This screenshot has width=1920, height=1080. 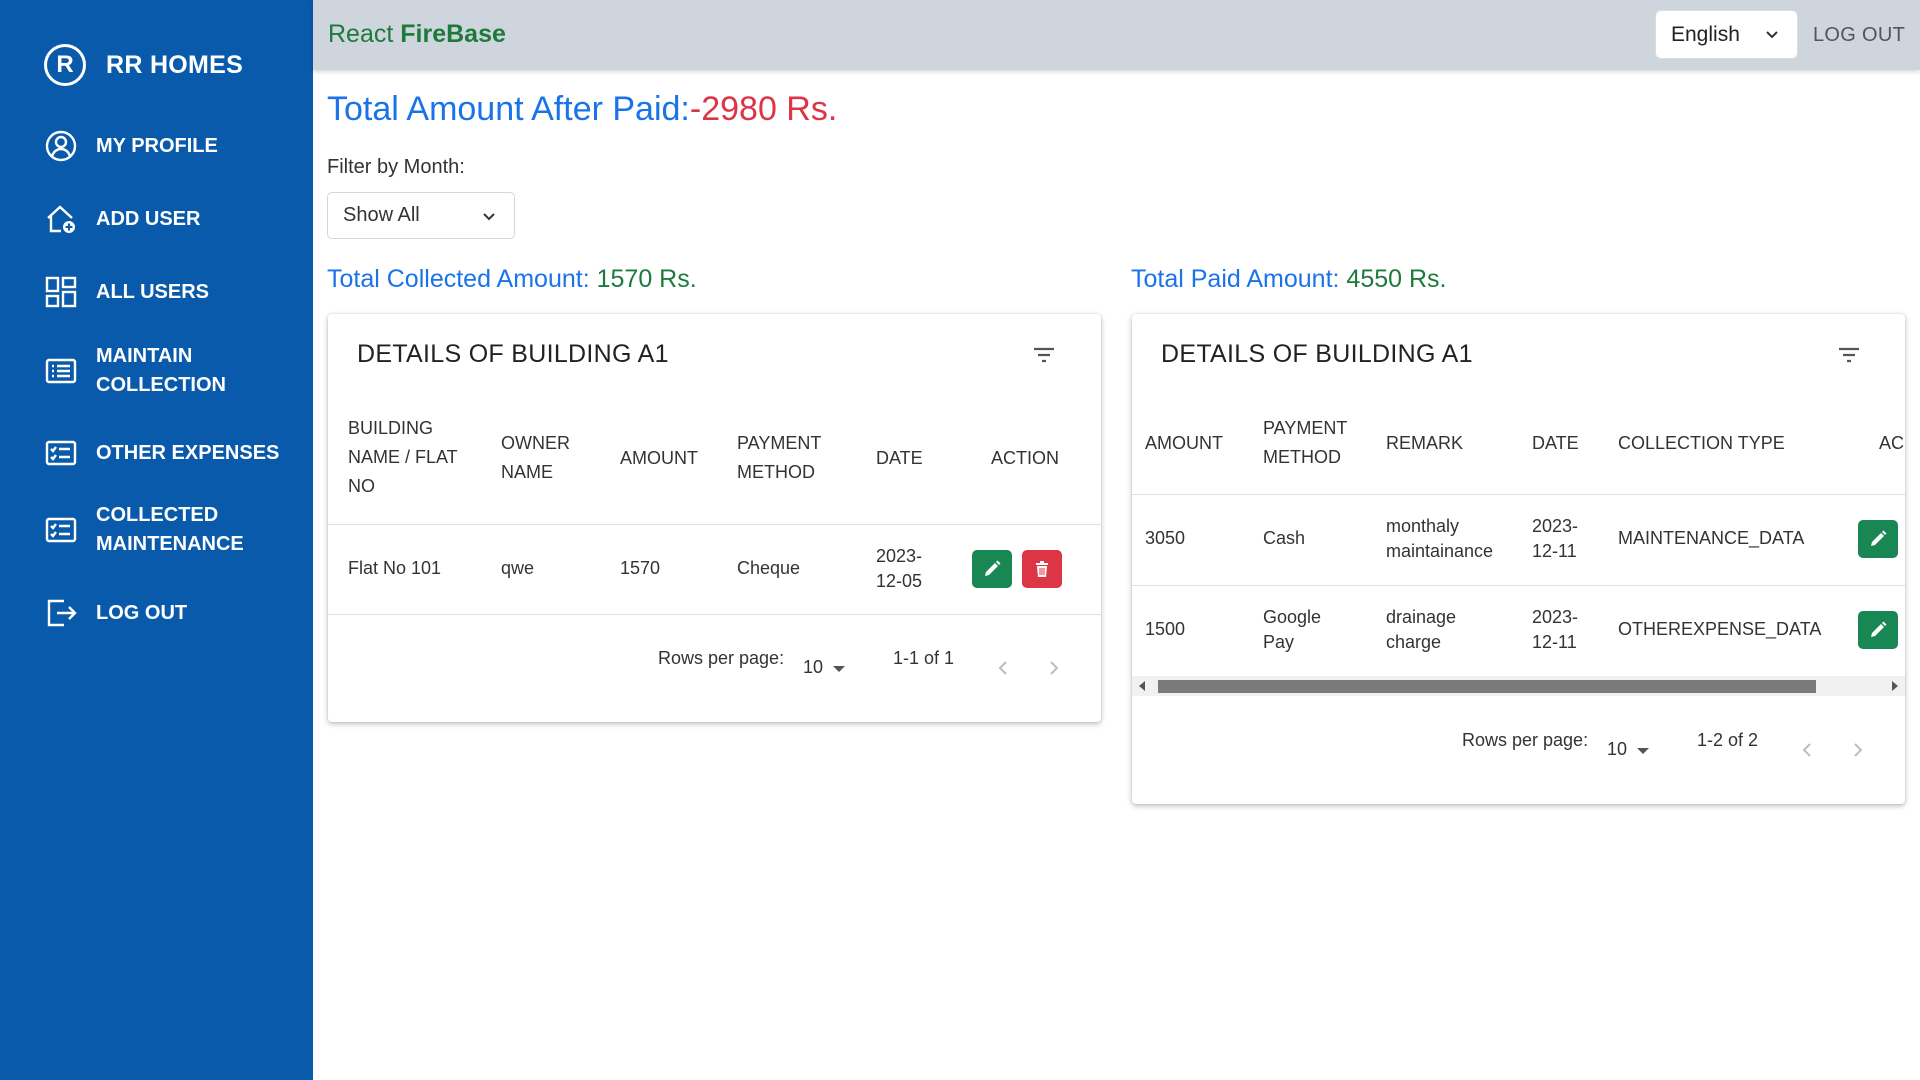 I want to click on header-line: NO, so click(x=361, y=486).